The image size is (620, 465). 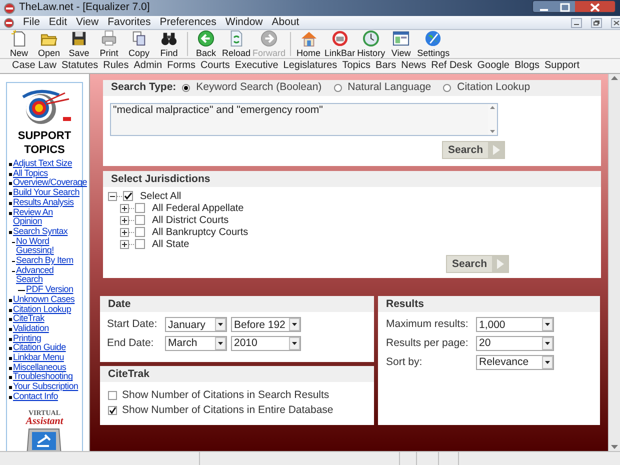 What do you see at coordinates (515, 324) in the screenshot?
I see `dropdown: 1,000` at bounding box center [515, 324].